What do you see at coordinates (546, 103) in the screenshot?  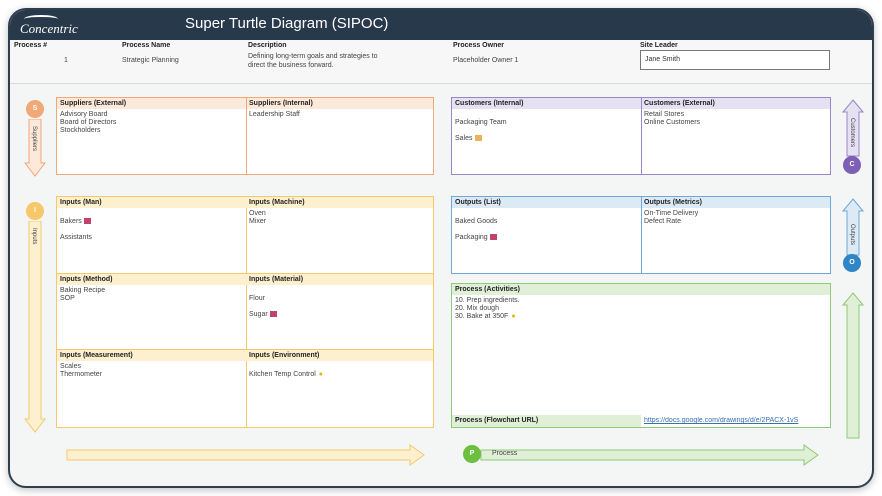 I see `customers-internal-header: Customers (Internal)` at bounding box center [546, 103].